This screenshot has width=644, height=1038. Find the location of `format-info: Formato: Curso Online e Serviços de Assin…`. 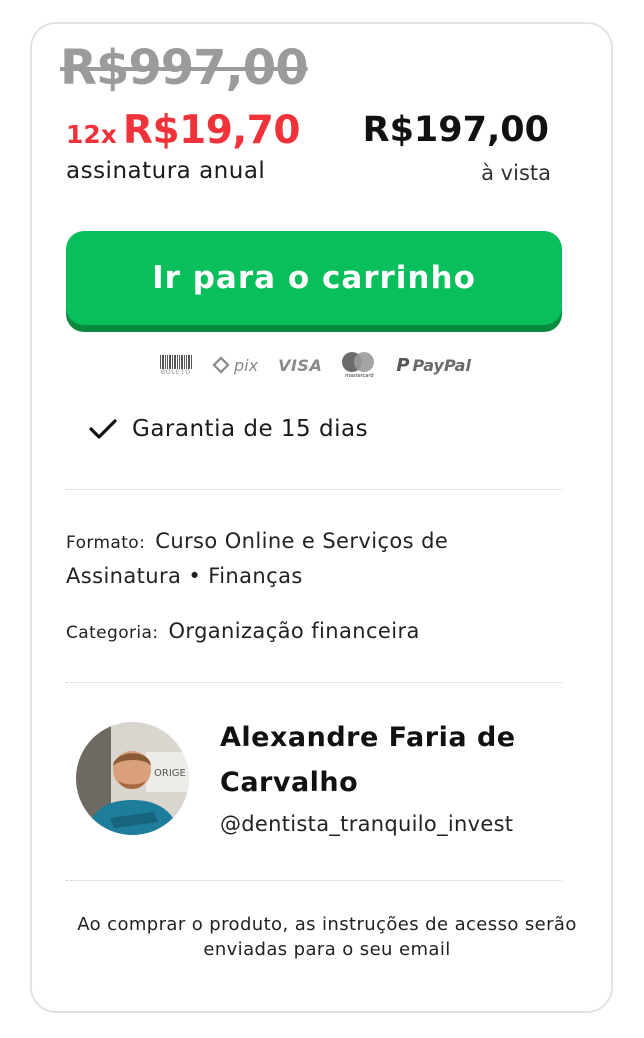

format-info: Formato: Curso Online e Serviços de Assin… is located at coordinates (306, 559).